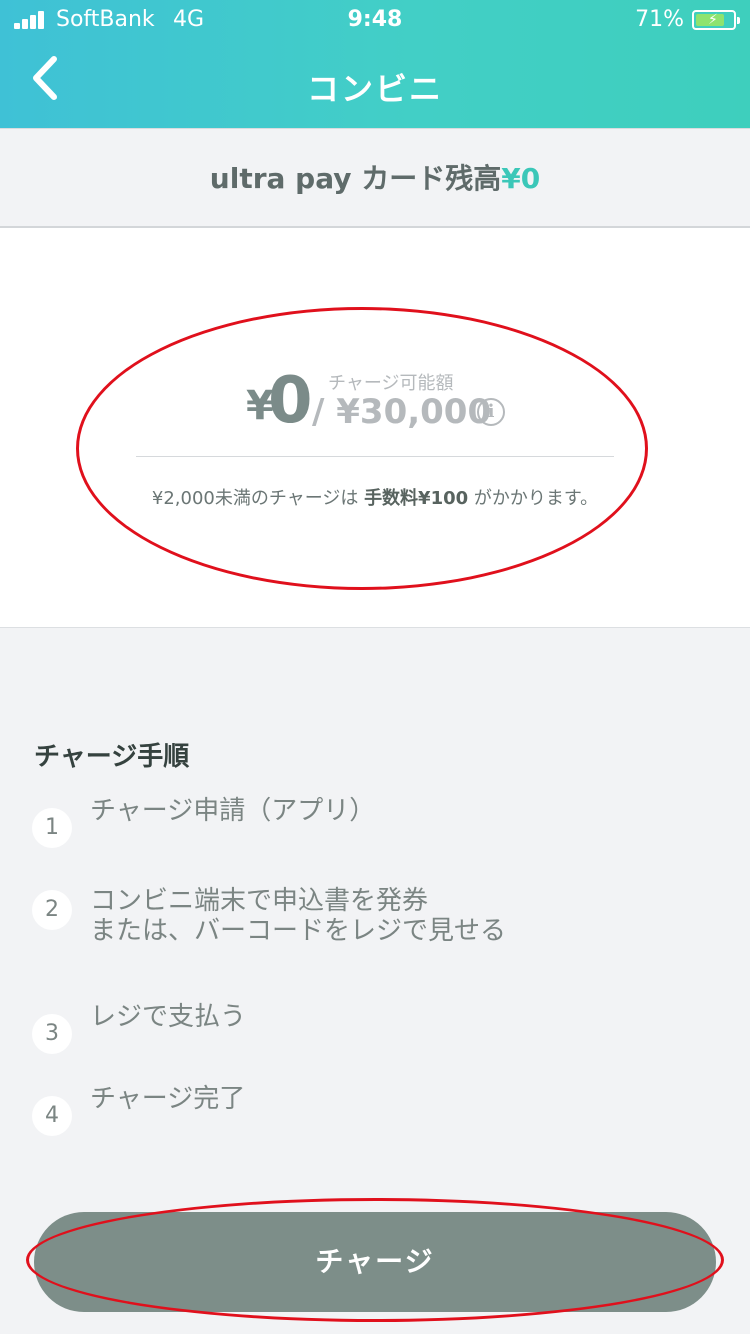  What do you see at coordinates (355, 178) in the screenshot?
I see `balance-label: ultra pay カード残高` at bounding box center [355, 178].